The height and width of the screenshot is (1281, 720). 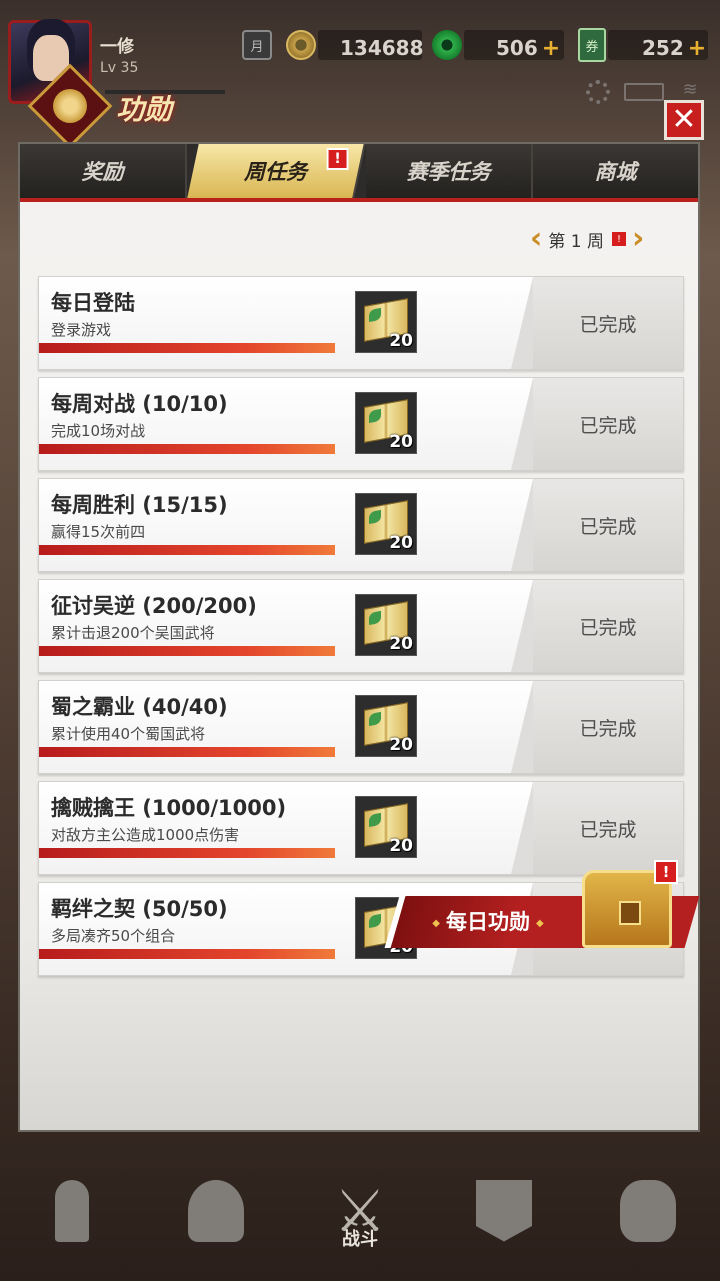 I want to click on quest-title: 蜀之霸业 (40/40), so click(x=139, y=707).